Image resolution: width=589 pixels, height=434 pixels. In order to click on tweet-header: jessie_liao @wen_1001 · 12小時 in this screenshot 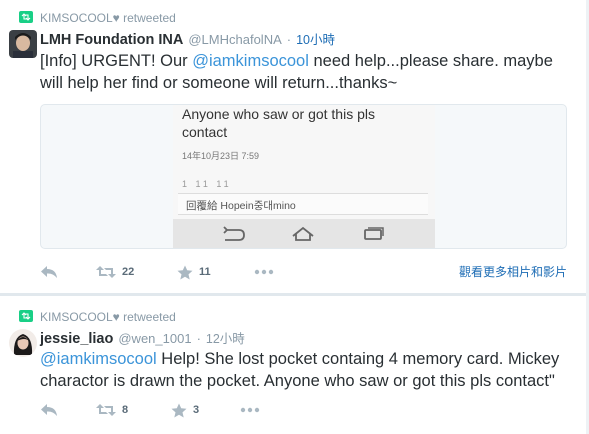, I will do `click(142, 337)`.